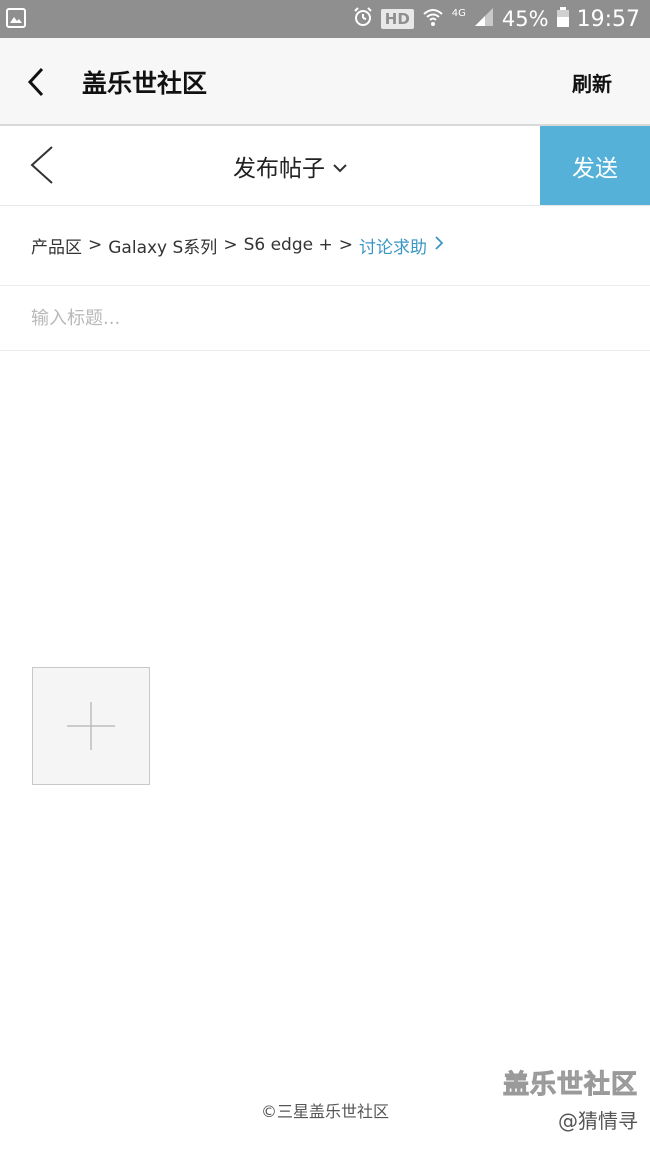 This screenshot has width=650, height=1156. I want to click on breadcrumb-trail: 产品区 > Galaxy S系列 > S6 edge + > 讨论求助, so click(237, 245).